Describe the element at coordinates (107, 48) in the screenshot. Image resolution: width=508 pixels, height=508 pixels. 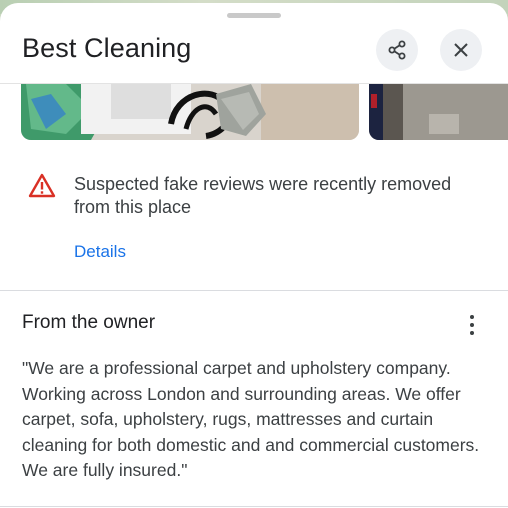
I see `place-title: Best Cleaning` at that location.